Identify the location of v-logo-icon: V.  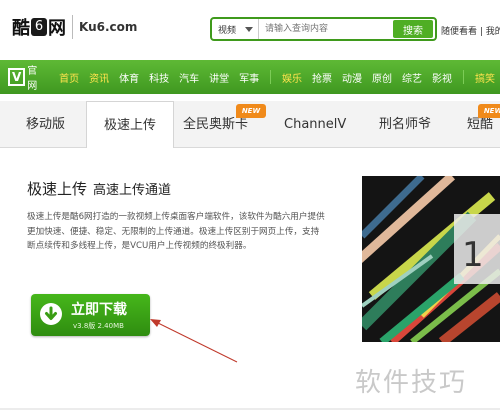
(17, 77).